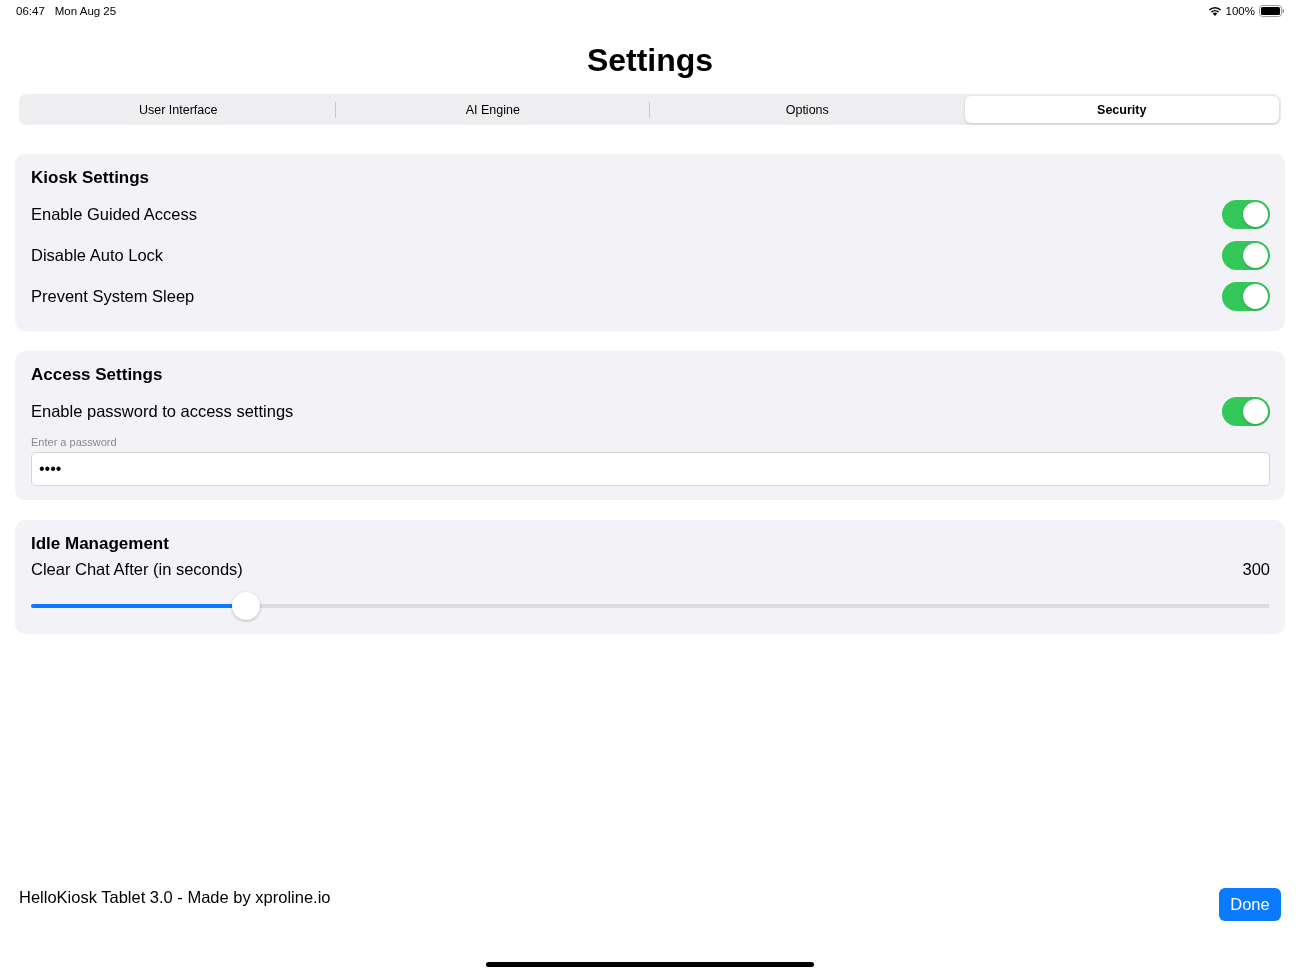  What do you see at coordinates (178, 109) in the screenshot?
I see `segment-tab: User Interface` at bounding box center [178, 109].